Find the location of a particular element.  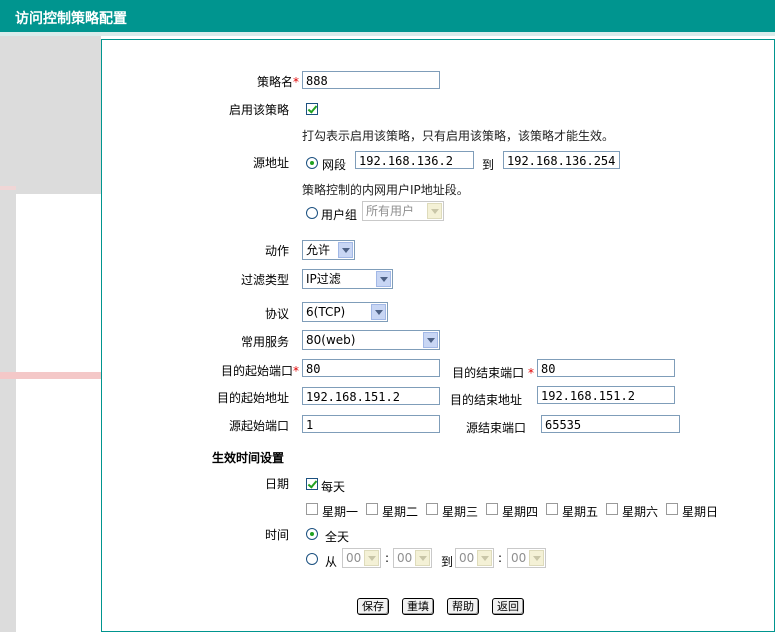

source-hint: 策略控制的内网用户IP地址段。 is located at coordinates (385, 190).